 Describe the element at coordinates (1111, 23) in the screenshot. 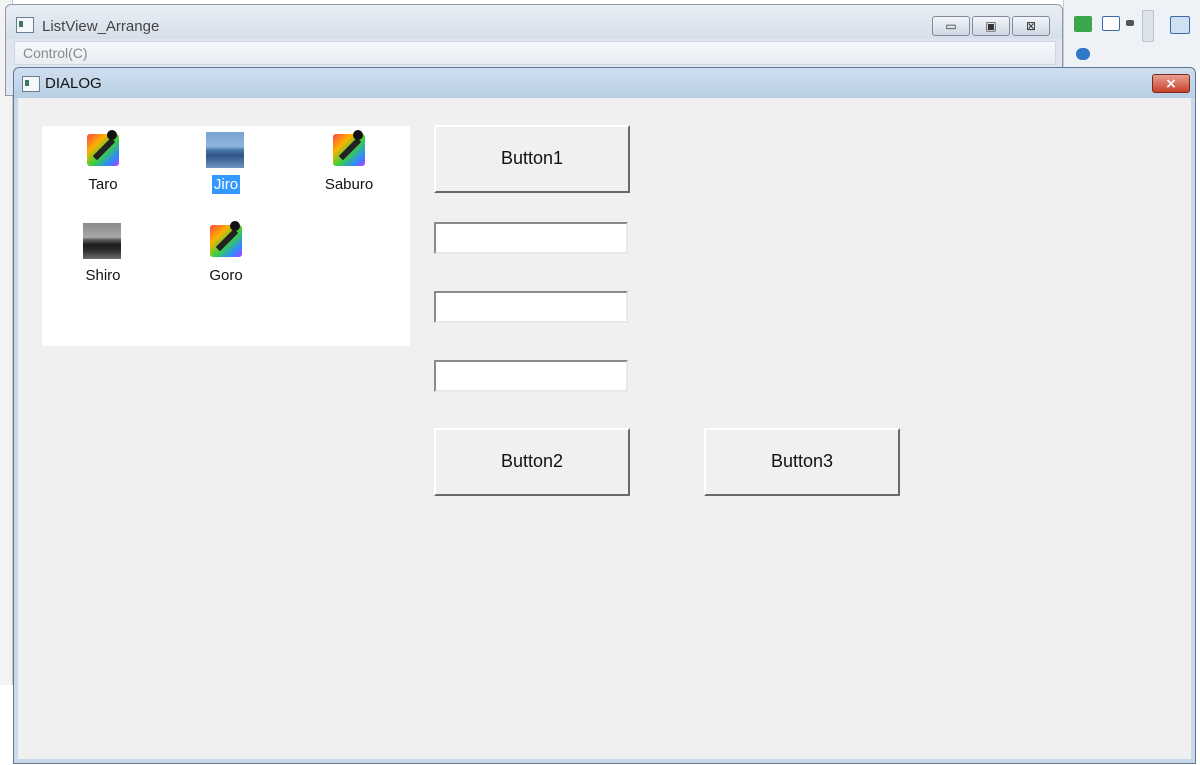

I see `window-icon` at that location.